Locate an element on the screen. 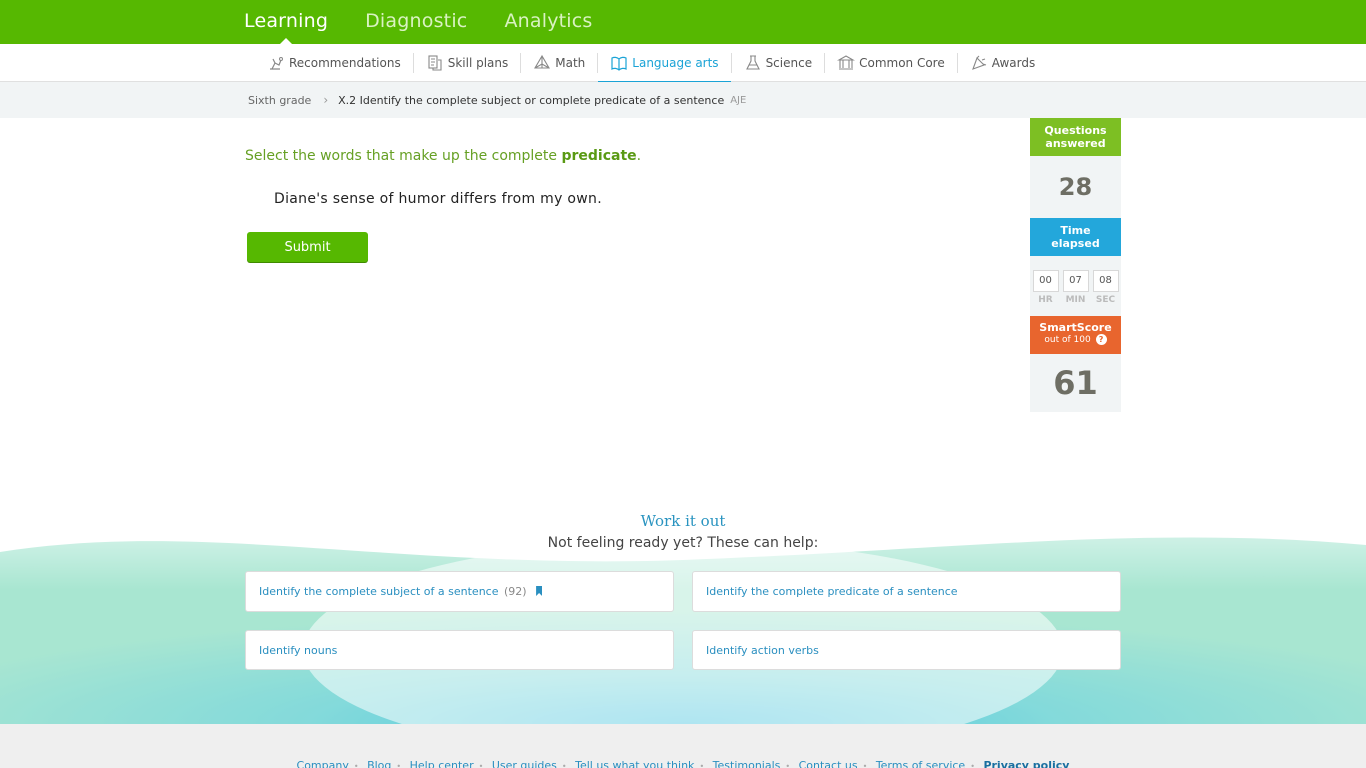  time-elapsed-header: Time elapsed is located at coordinates (1075, 237).